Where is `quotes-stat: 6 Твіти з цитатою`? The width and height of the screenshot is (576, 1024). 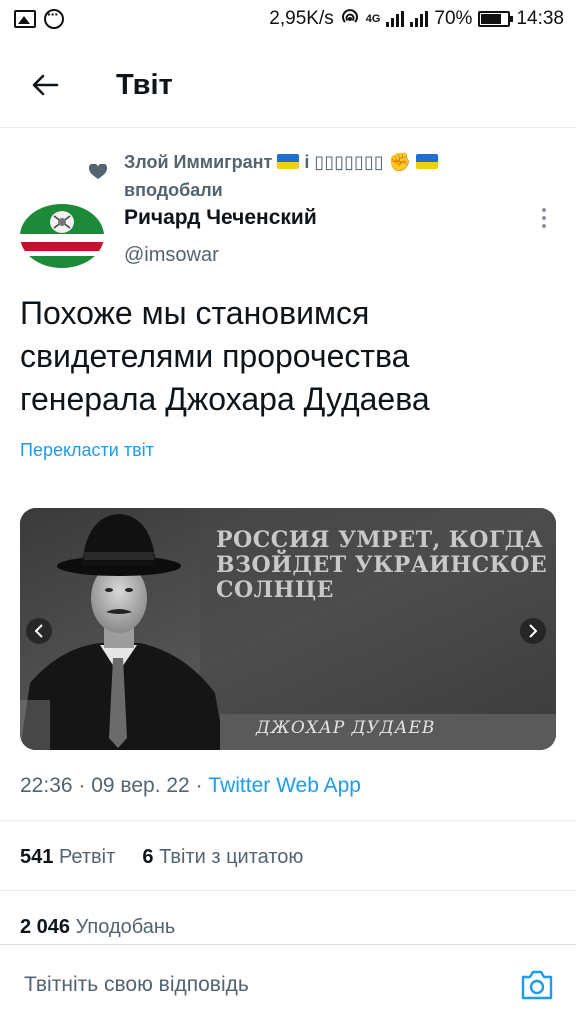
quotes-stat: 6 Твіти з цитатою is located at coordinates (222, 857).